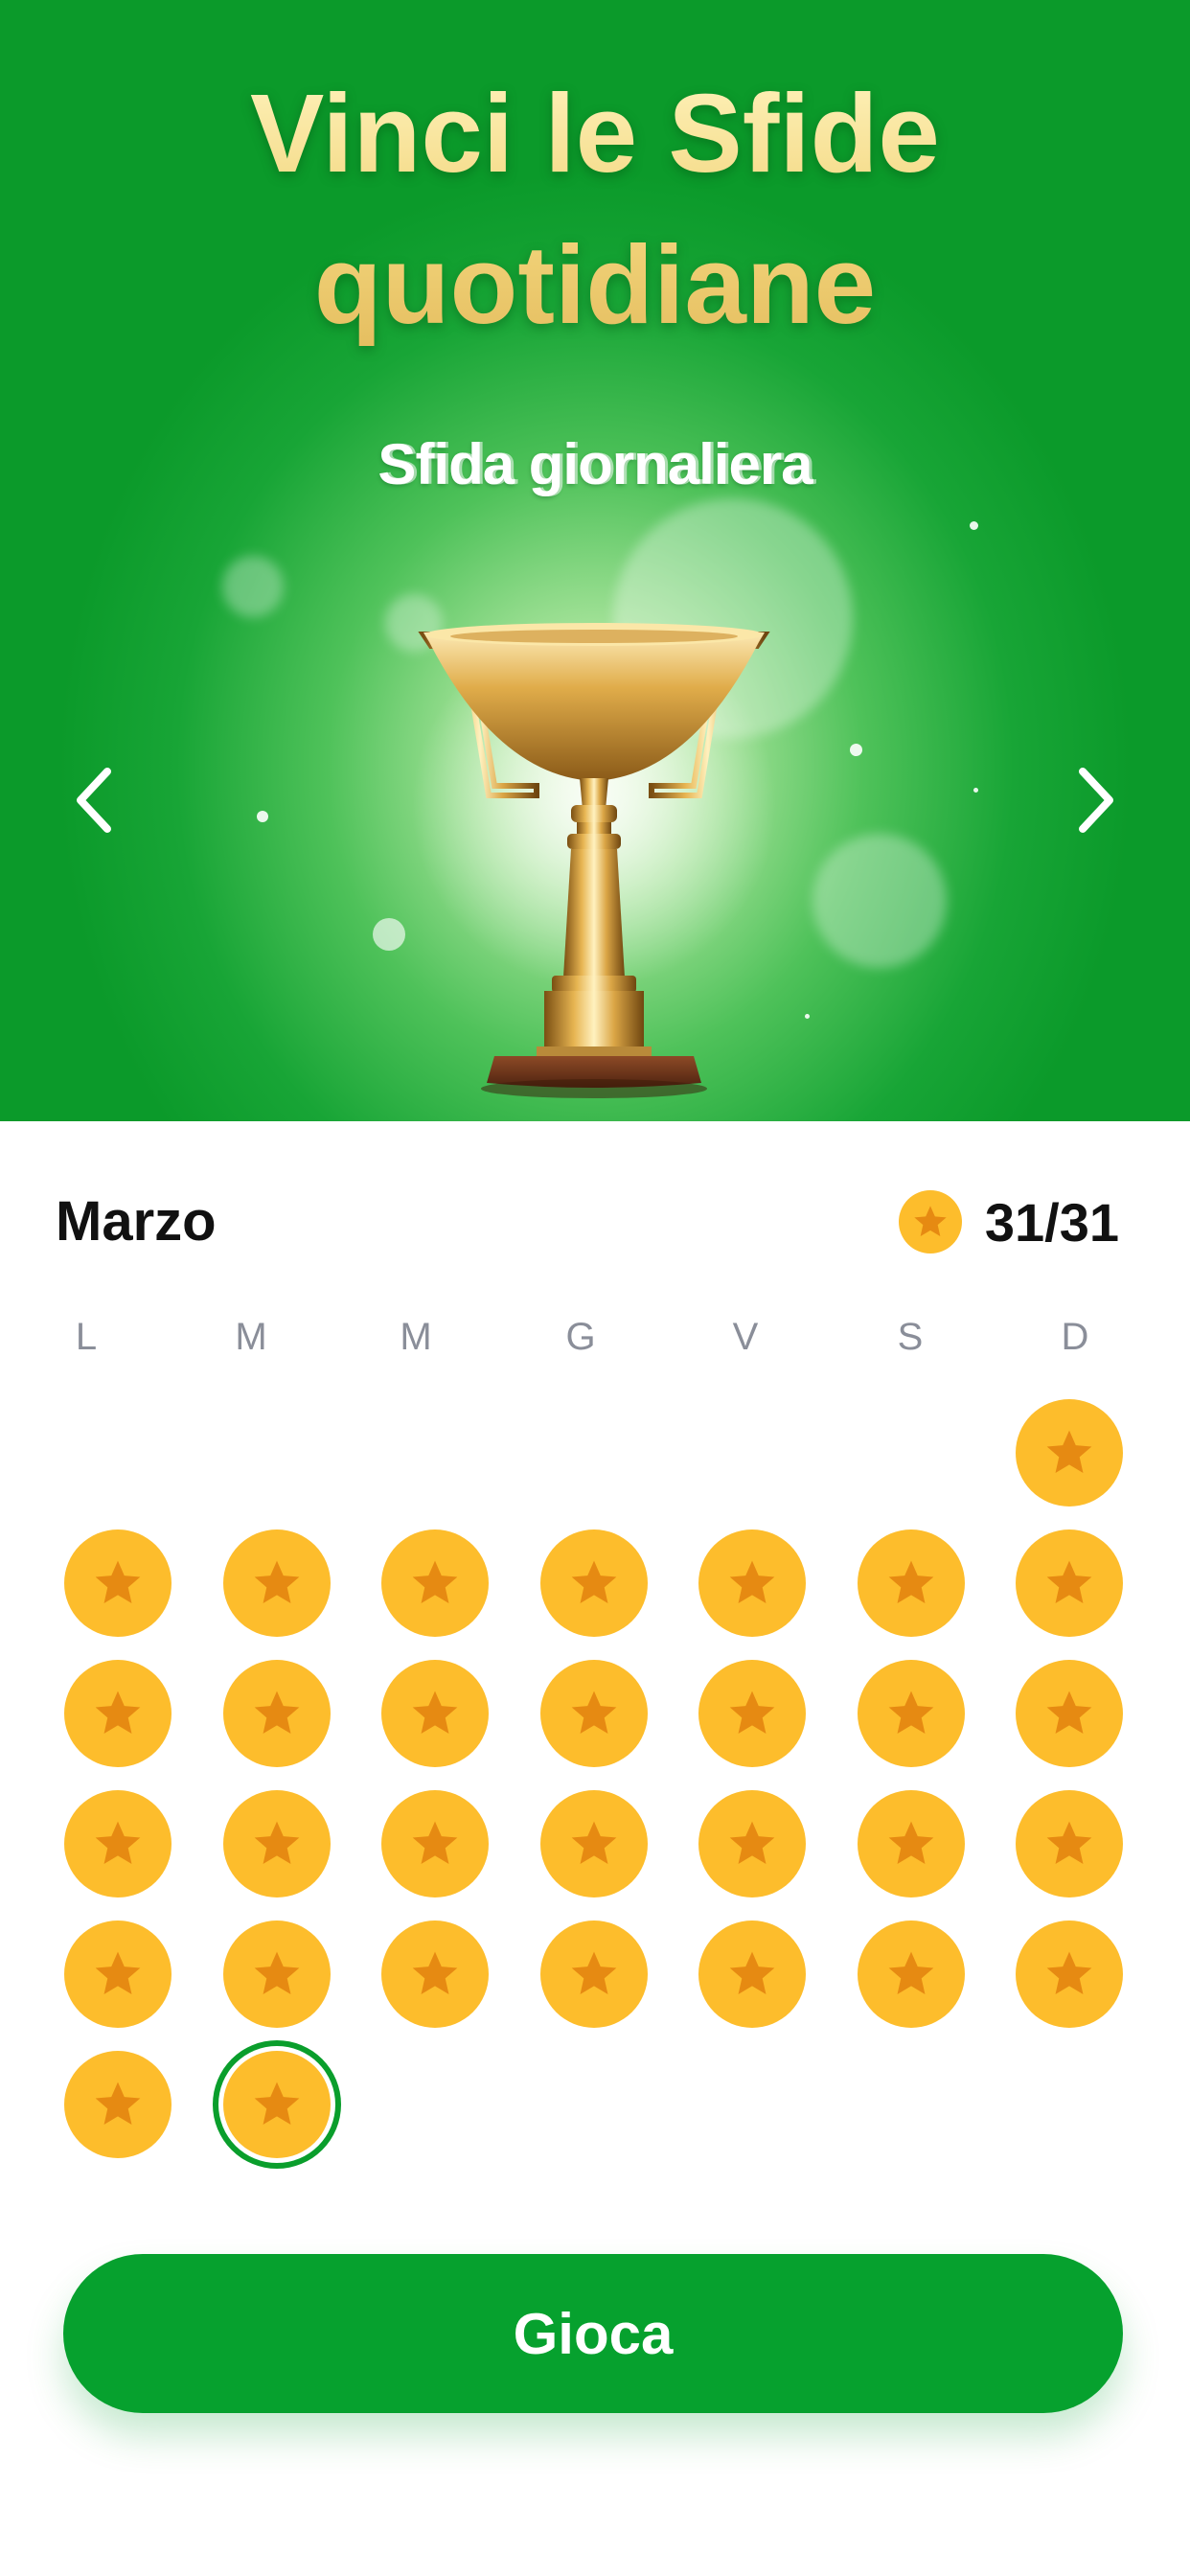 The image size is (1190, 2576). I want to click on progress-text: 31/31, so click(1051, 1222).